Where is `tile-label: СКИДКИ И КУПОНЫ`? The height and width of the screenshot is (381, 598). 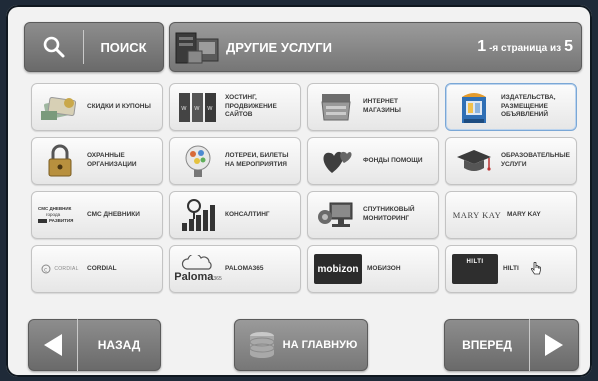
tile-label: СКИДКИ И КУПОНЫ is located at coordinates (119, 106).